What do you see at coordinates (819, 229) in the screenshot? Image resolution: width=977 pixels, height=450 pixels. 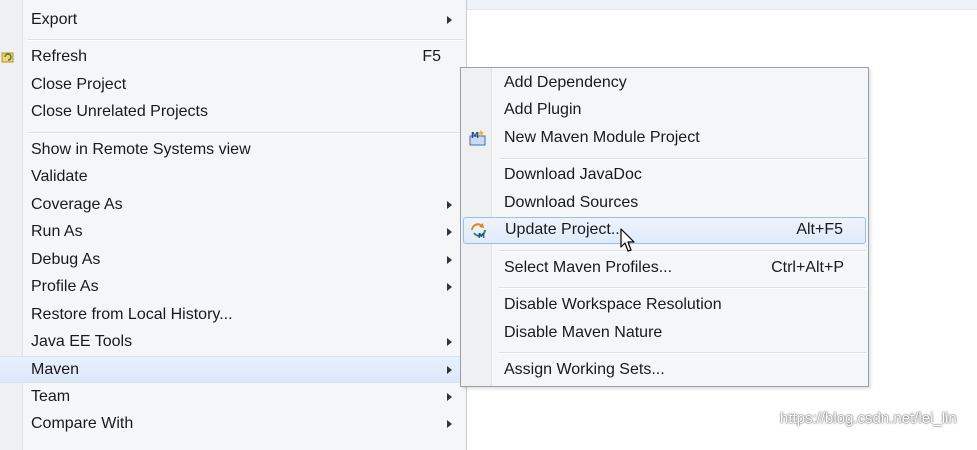 I see `submenu-item-shortcut: Alt+F5` at bounding box center [819, 229].